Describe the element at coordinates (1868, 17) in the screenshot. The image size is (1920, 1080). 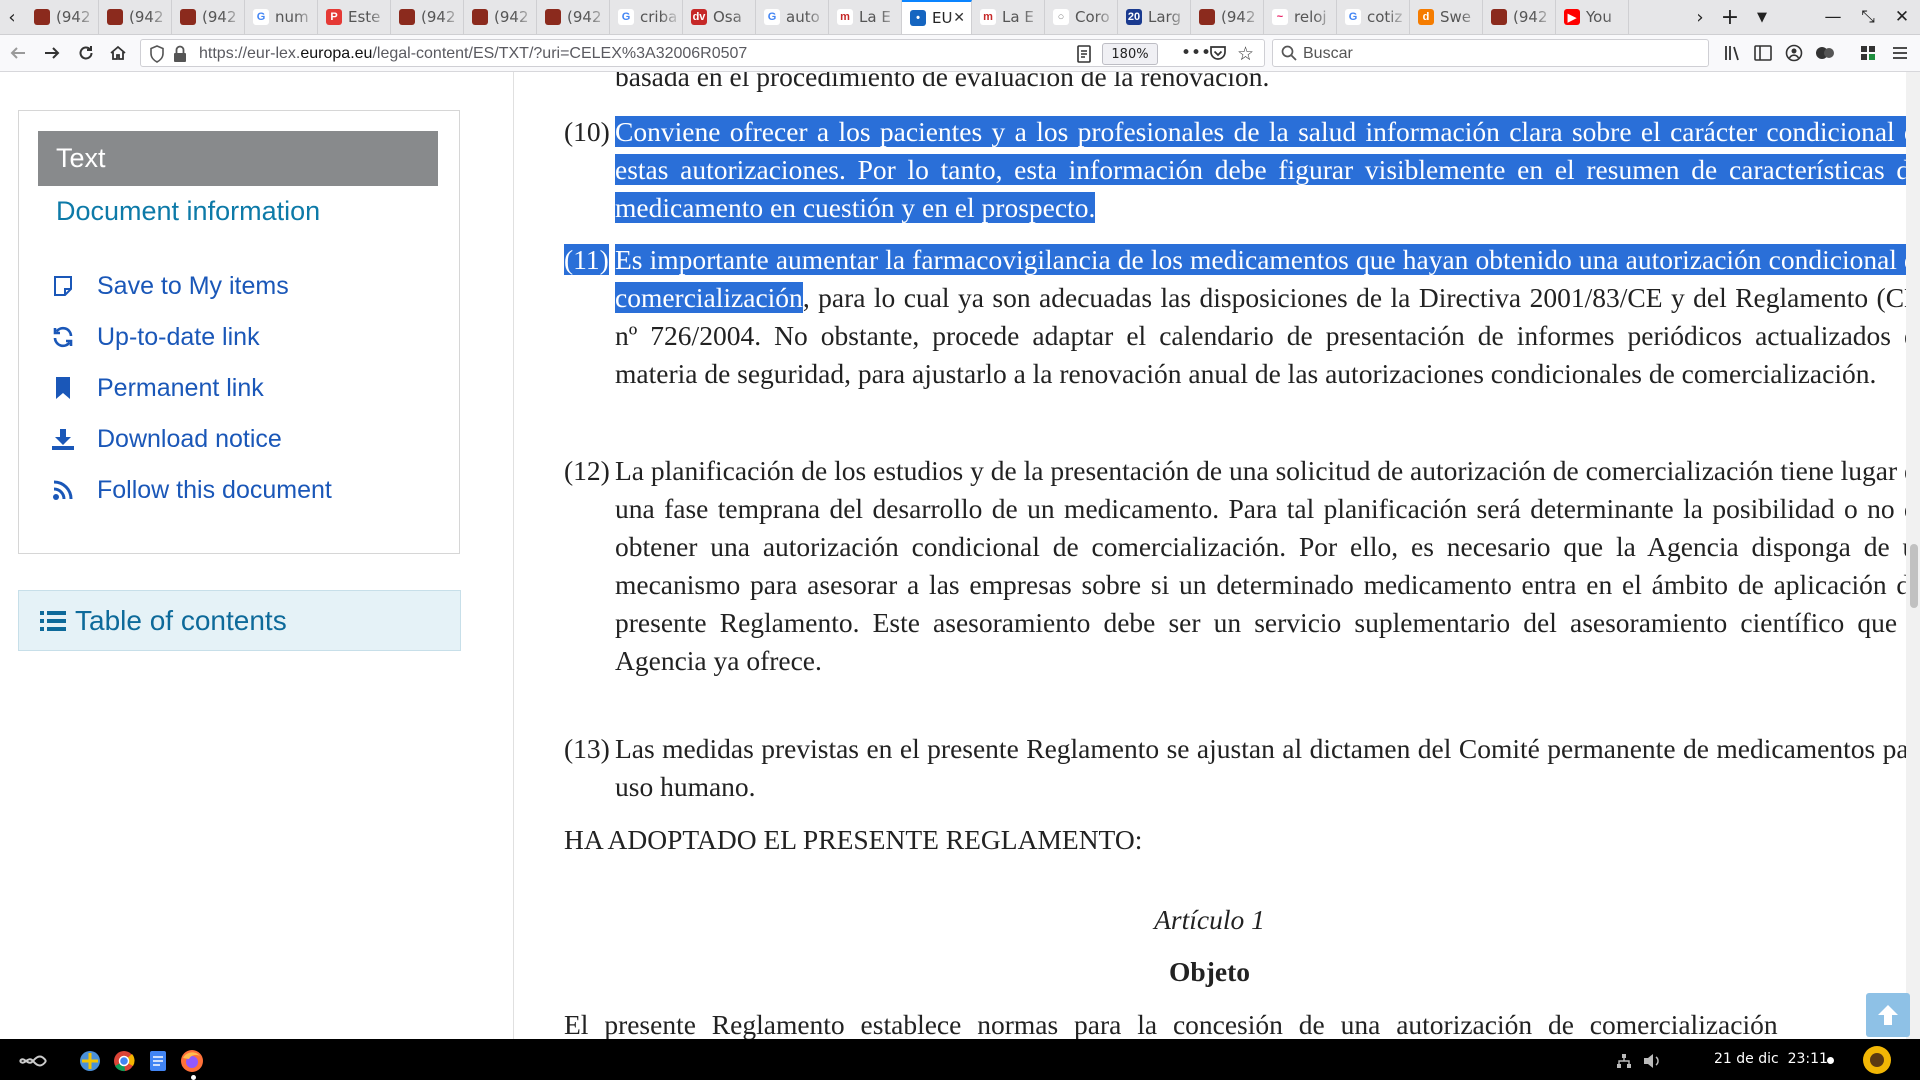
I see `restore-icon: ⤡` at that location.